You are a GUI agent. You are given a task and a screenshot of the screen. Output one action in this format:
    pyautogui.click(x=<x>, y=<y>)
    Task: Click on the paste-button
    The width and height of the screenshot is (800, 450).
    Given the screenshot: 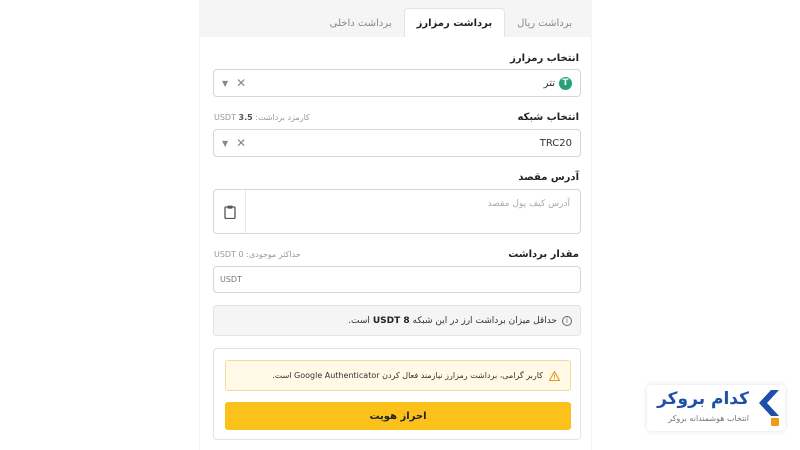 What is the action you would take?
    pyautogui.click(x=230, y=211)
    